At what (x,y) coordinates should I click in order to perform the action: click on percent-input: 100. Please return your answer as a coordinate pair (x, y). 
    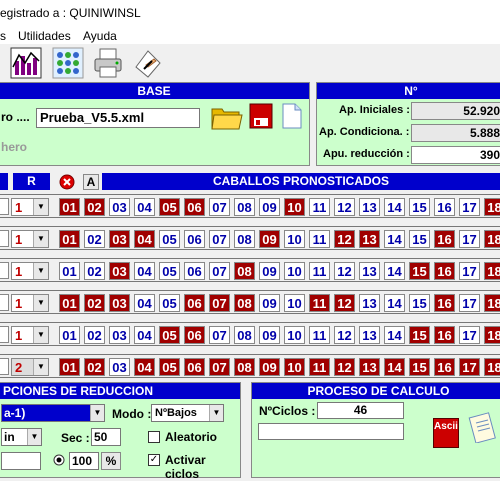
    Looking at the image, I should click on (84, 461).